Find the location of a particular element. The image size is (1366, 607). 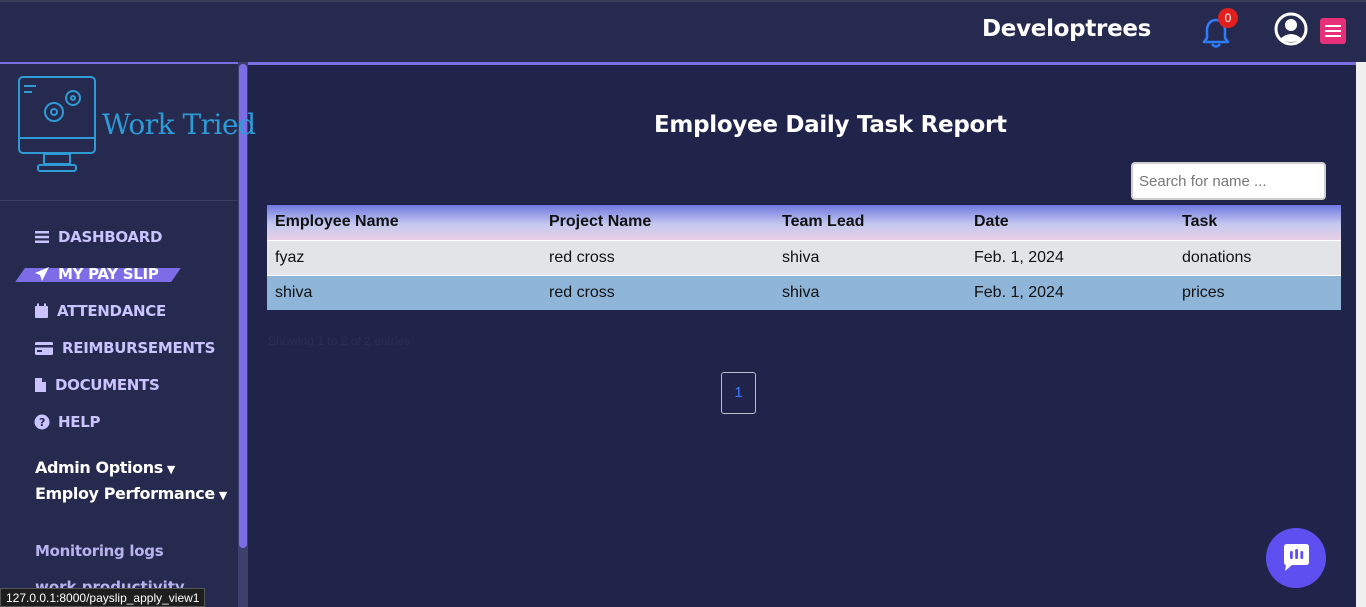

column-header-date: Date is located at coordinates (1070, 223).